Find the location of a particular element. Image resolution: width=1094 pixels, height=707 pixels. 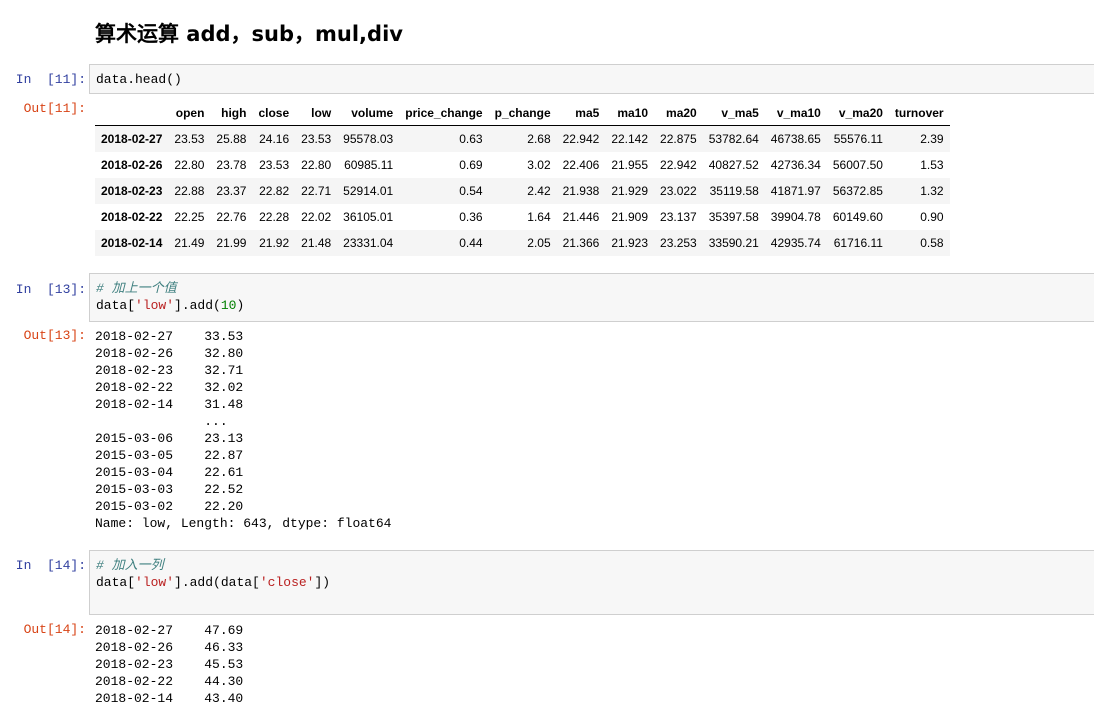

table-cell: 25.88 is located at coordinates (231, 139).